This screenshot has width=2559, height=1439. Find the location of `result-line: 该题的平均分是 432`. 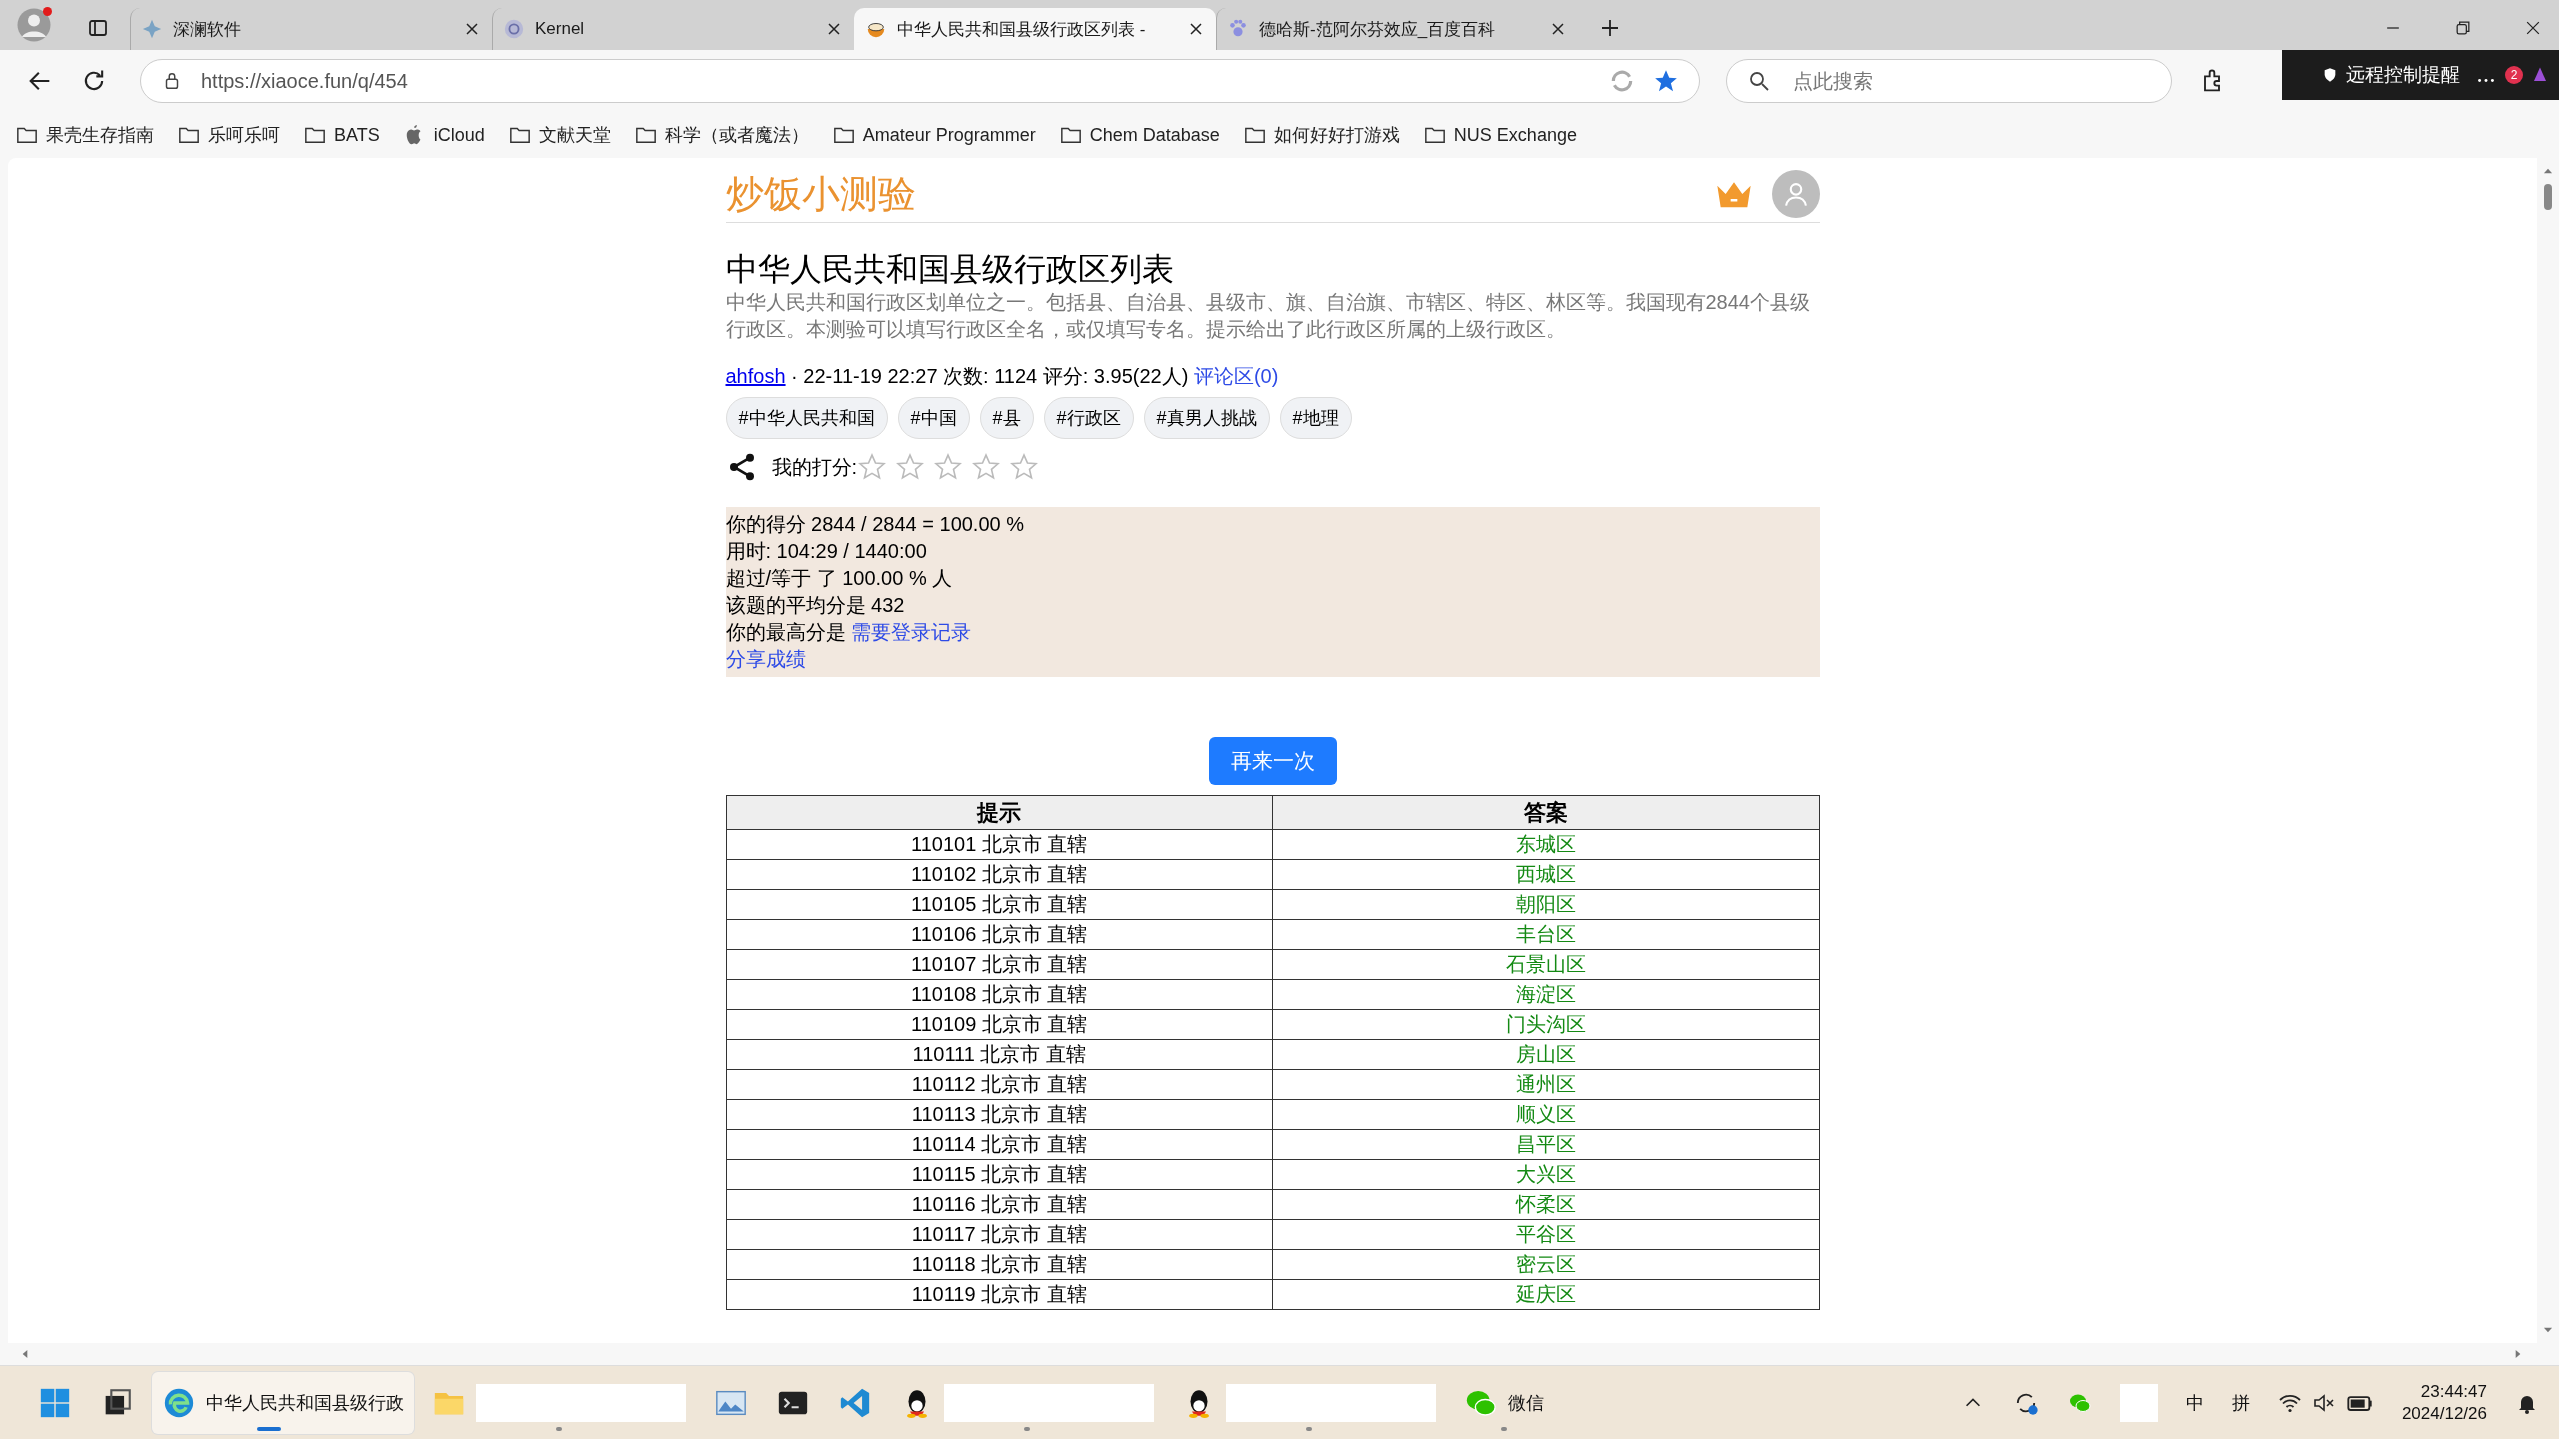

result-line: 该题的平均分是 432 is located at coordinates (815, 605).